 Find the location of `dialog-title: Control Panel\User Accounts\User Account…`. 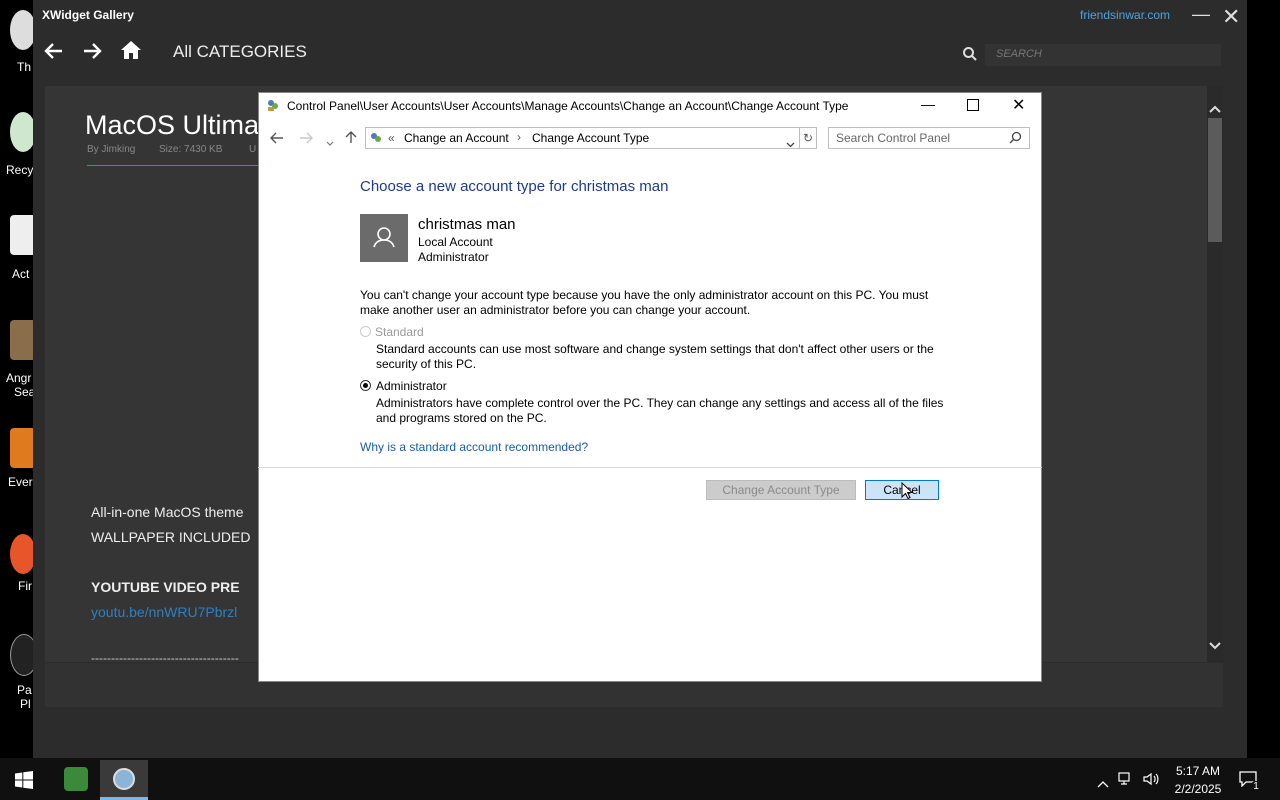

dialog-title: Control Panel\User Accounts\User Account… is located at coordinates (568, 106).